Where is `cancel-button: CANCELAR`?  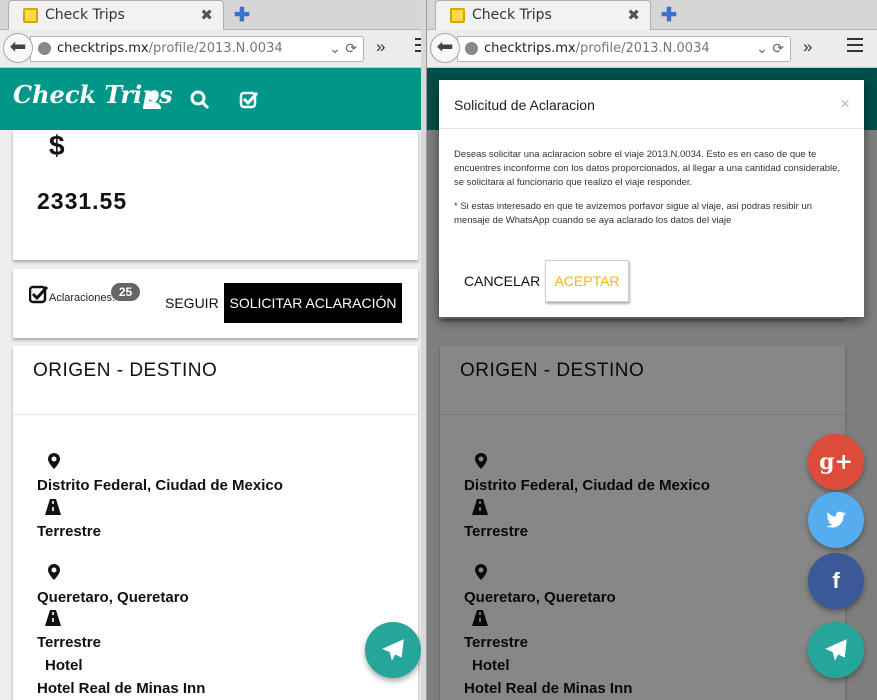 cancel-button: CANCELAR is located at coordinates (502, 281).